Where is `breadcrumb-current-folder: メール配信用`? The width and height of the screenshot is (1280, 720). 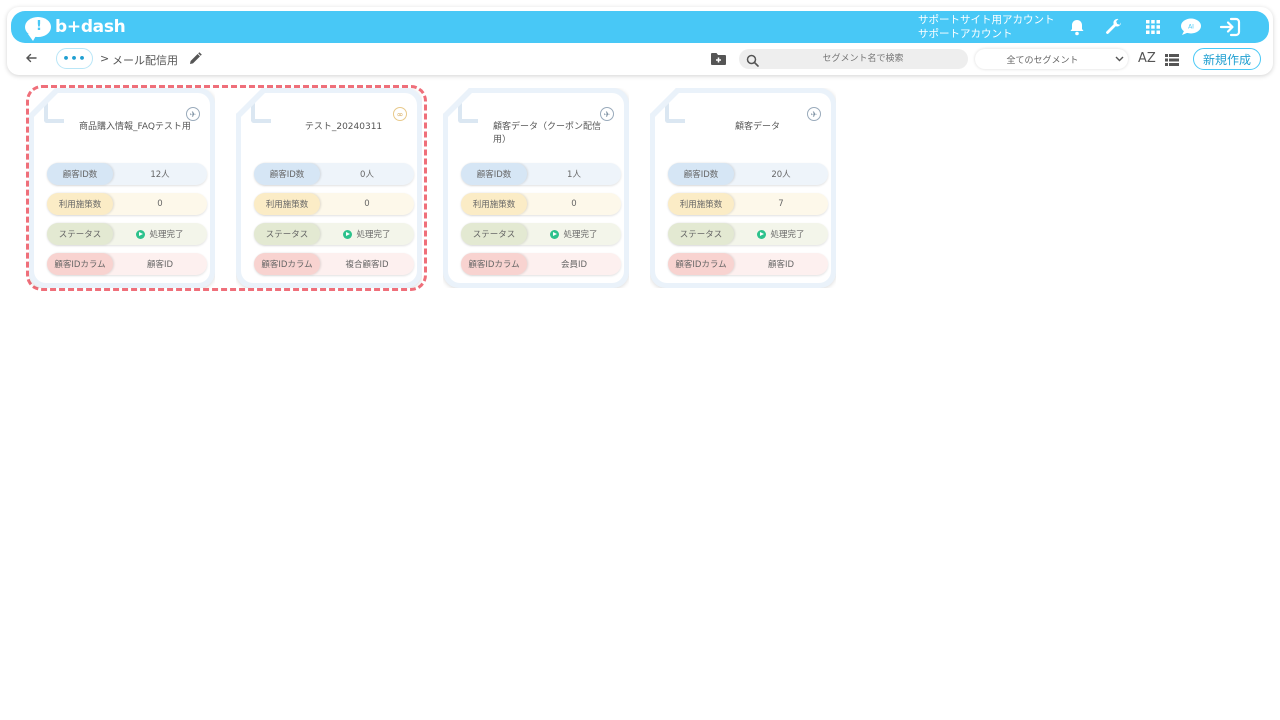 breadcrumb-current-folder: メール配信用 is located at coordinates (145, 60).